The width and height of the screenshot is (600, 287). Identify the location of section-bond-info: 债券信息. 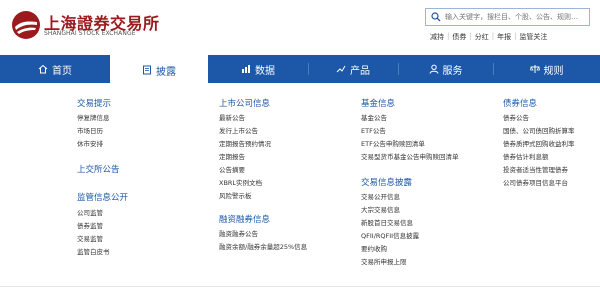
(520, 103).